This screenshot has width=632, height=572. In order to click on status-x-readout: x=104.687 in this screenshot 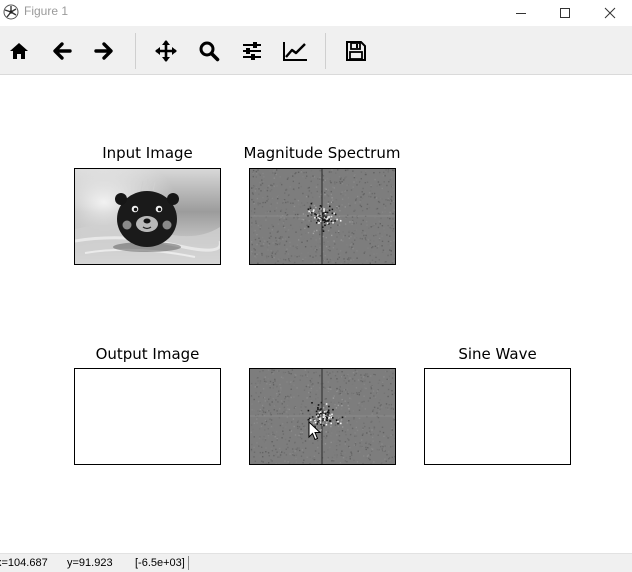, I will do `click(24, 563)`.